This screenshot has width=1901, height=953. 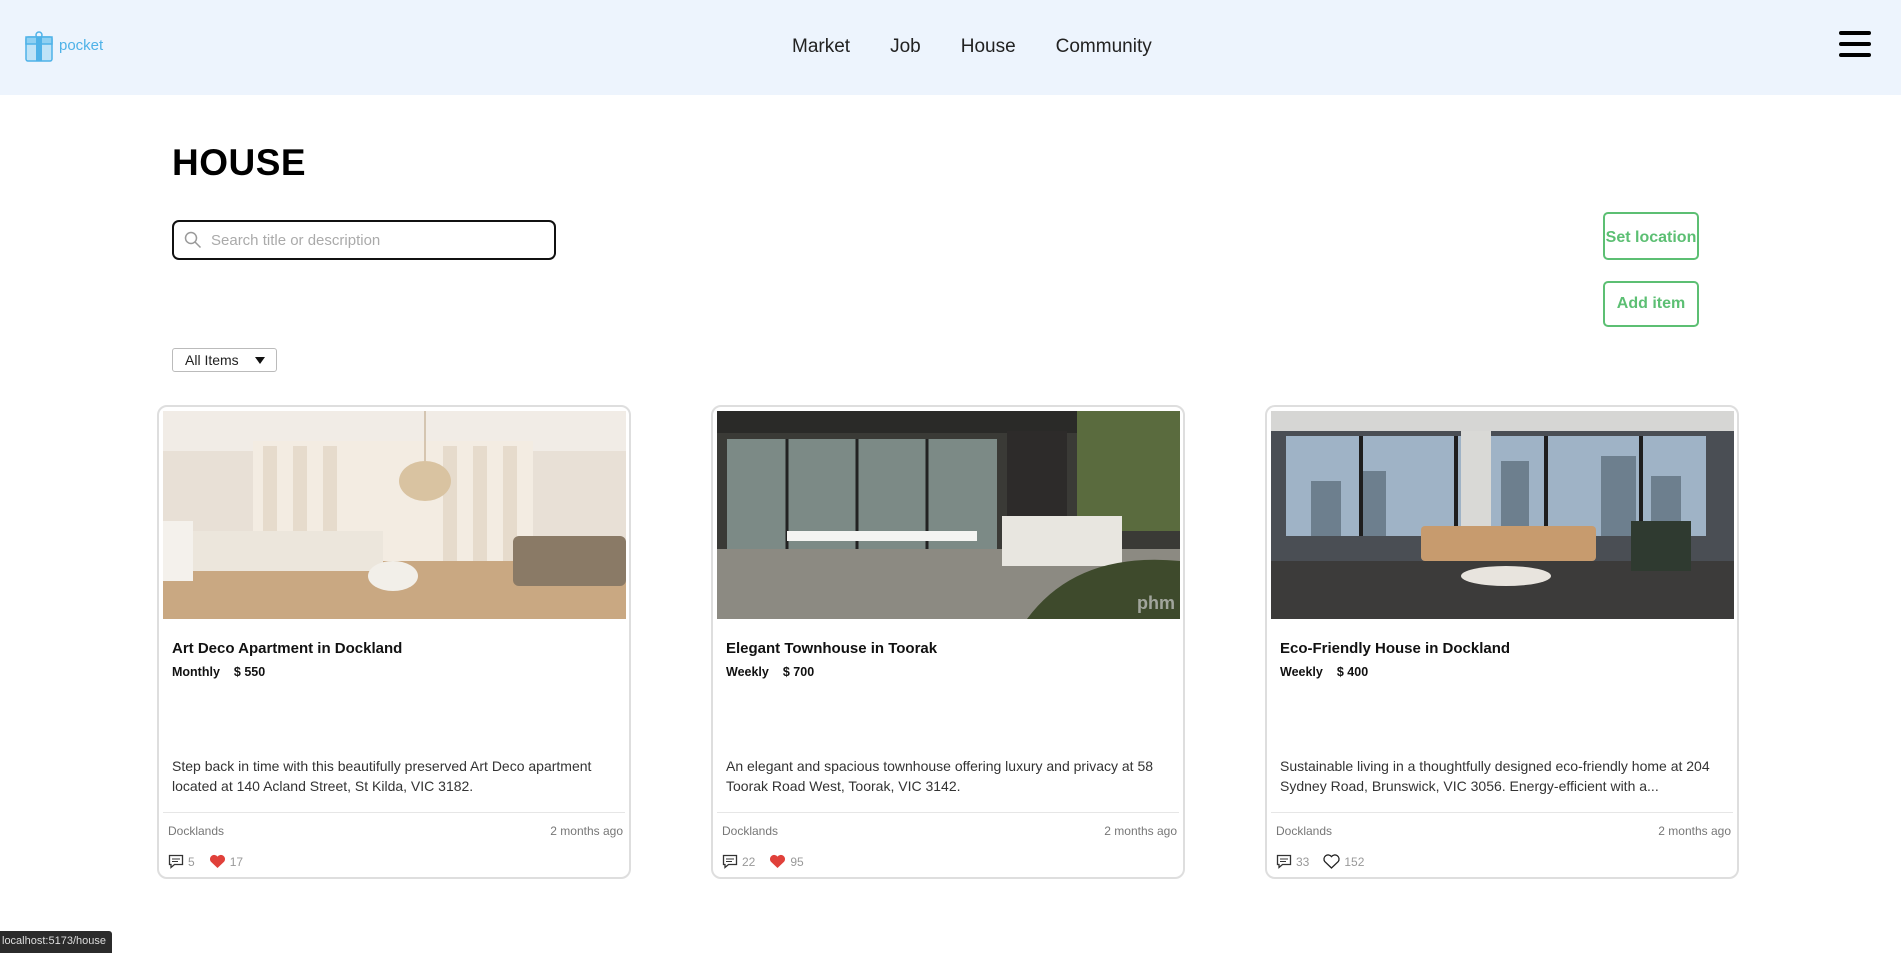 I want to click on like-count: 152, so click(x=1354, y=861).